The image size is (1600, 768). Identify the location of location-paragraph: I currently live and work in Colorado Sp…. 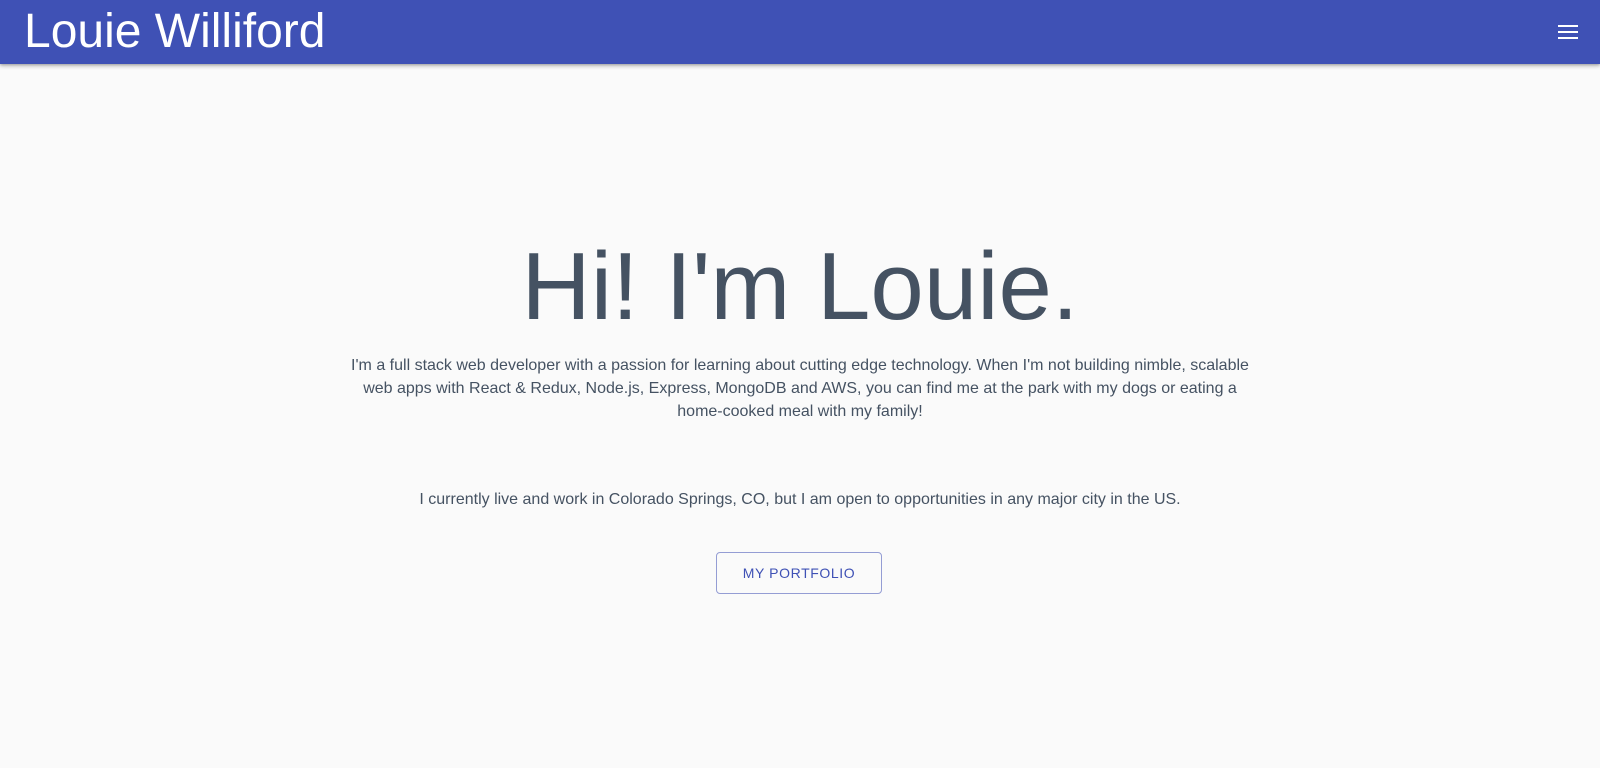
(800, 499).